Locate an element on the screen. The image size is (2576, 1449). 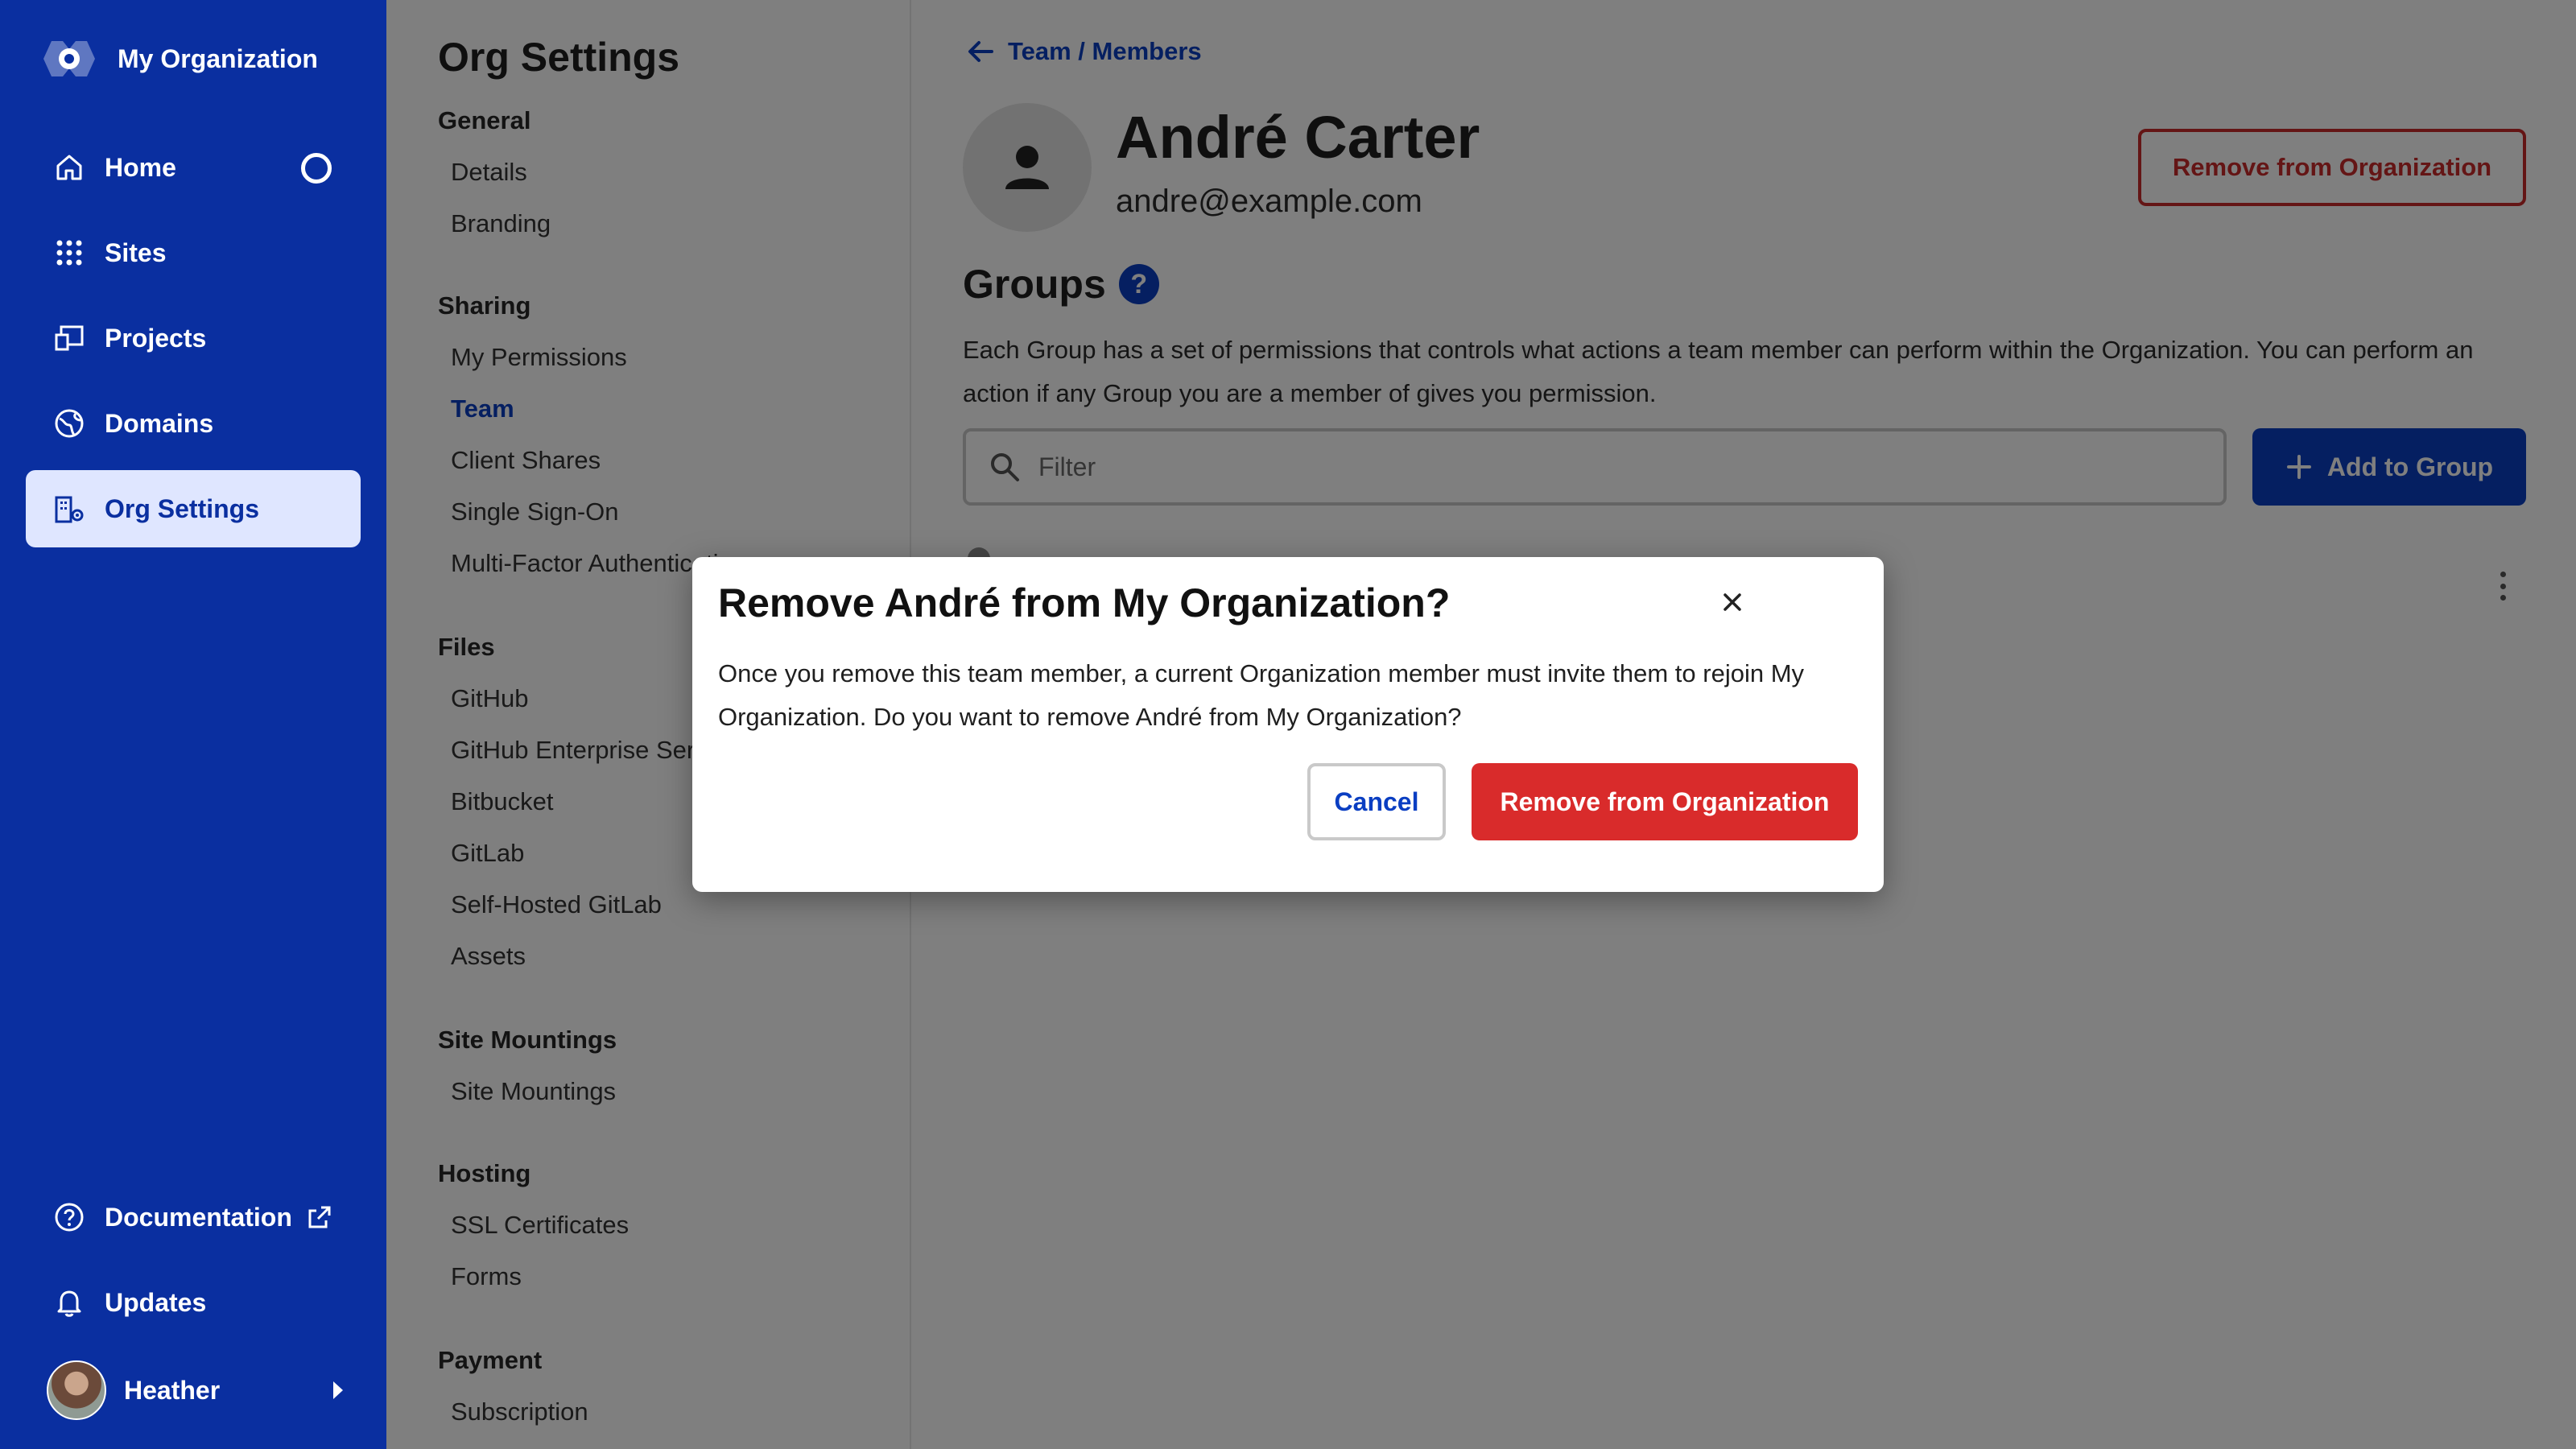
bottom-nav: Documentation Updates is located at coordinates (193, 1264).